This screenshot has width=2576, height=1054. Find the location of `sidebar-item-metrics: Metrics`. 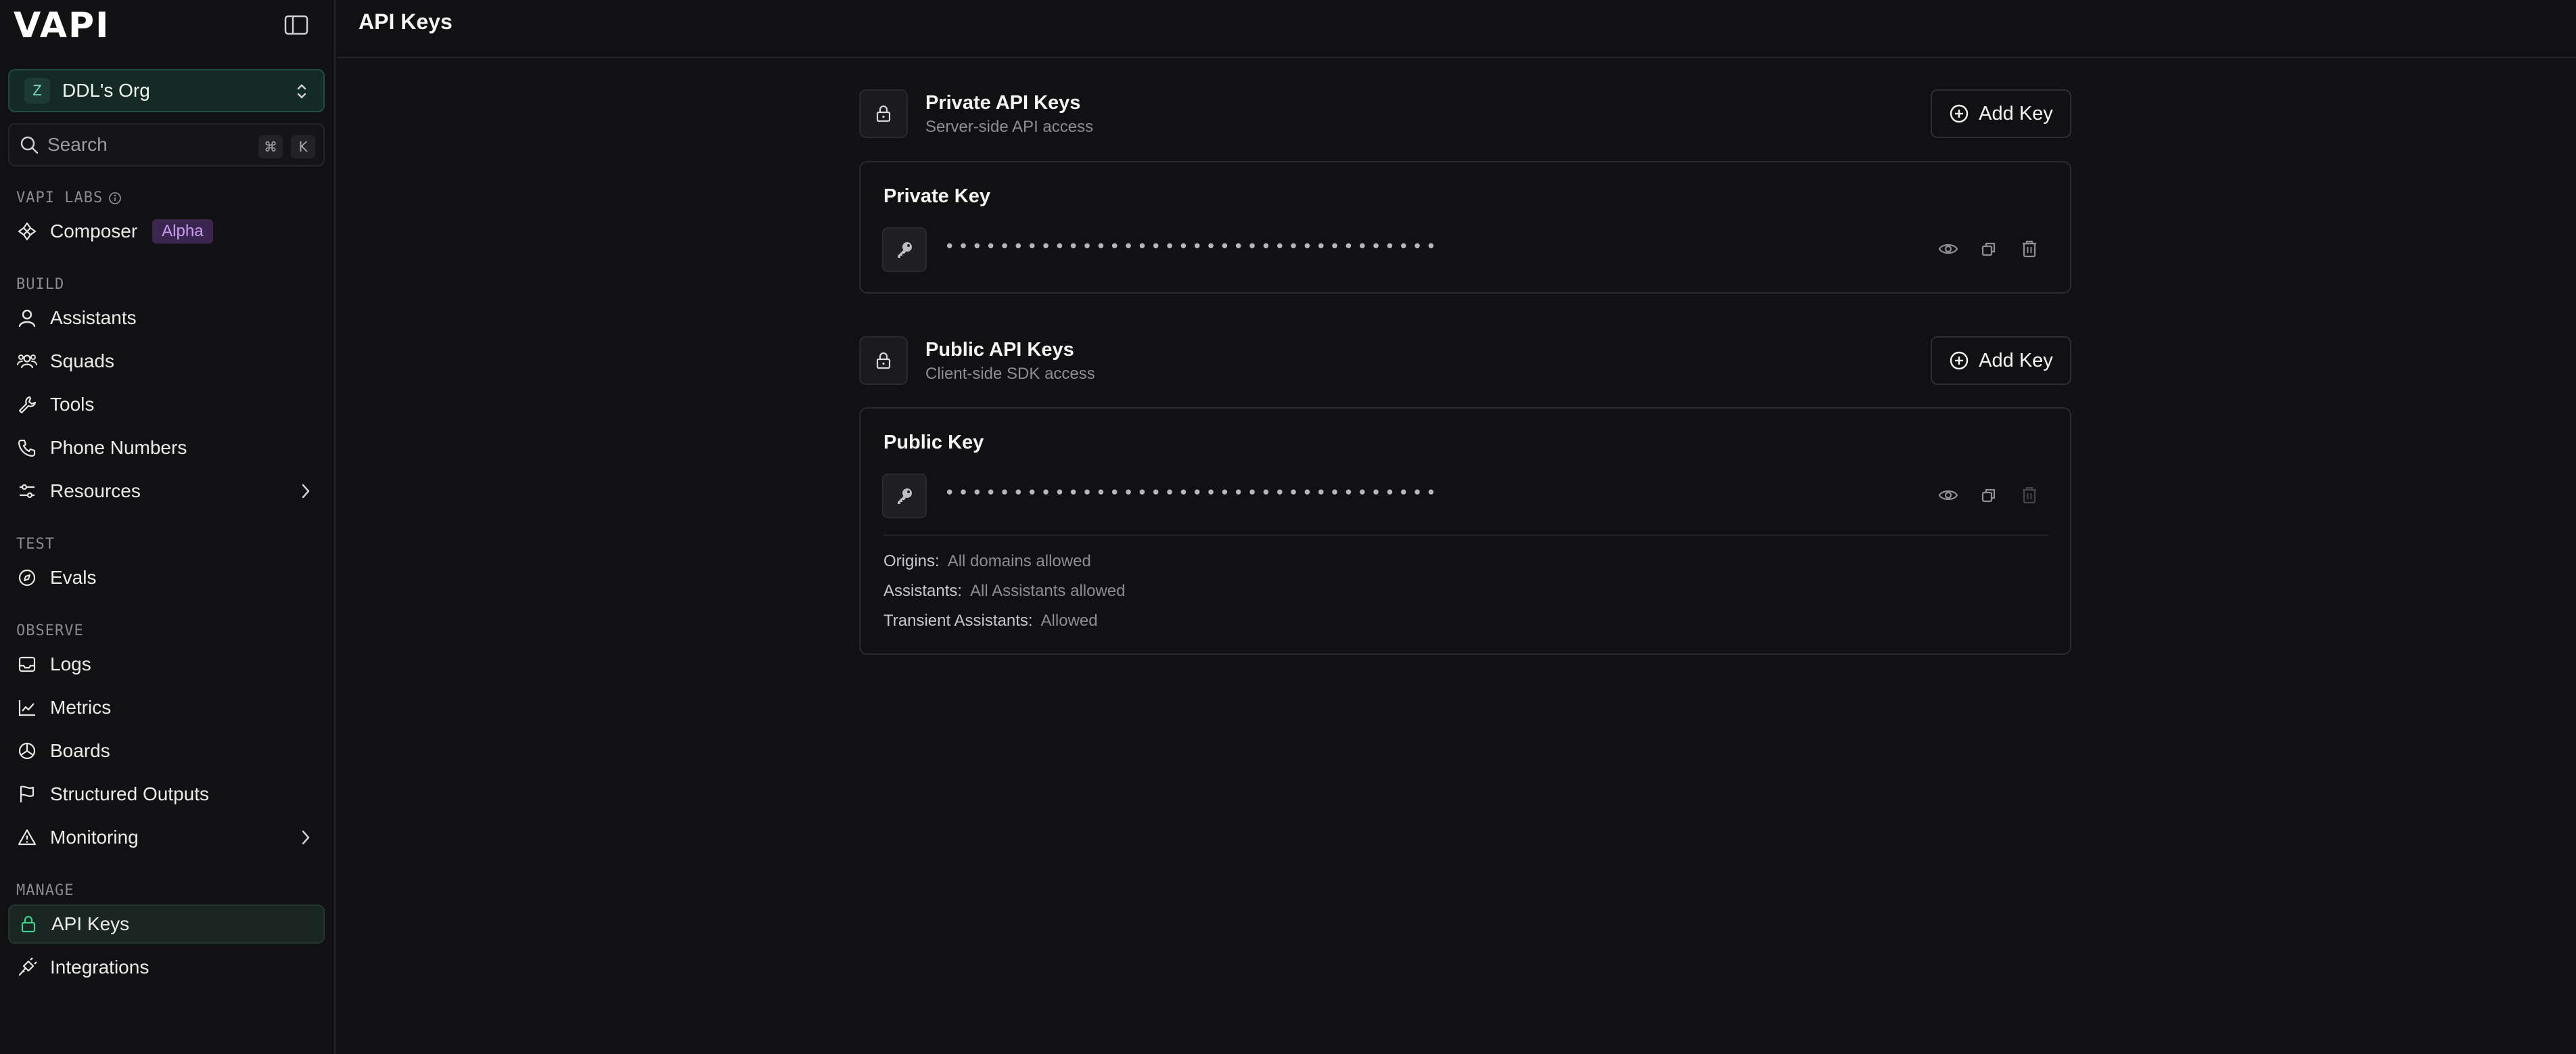

sidebar-item-metrics: Metrics is located at coordinates (166, 708).